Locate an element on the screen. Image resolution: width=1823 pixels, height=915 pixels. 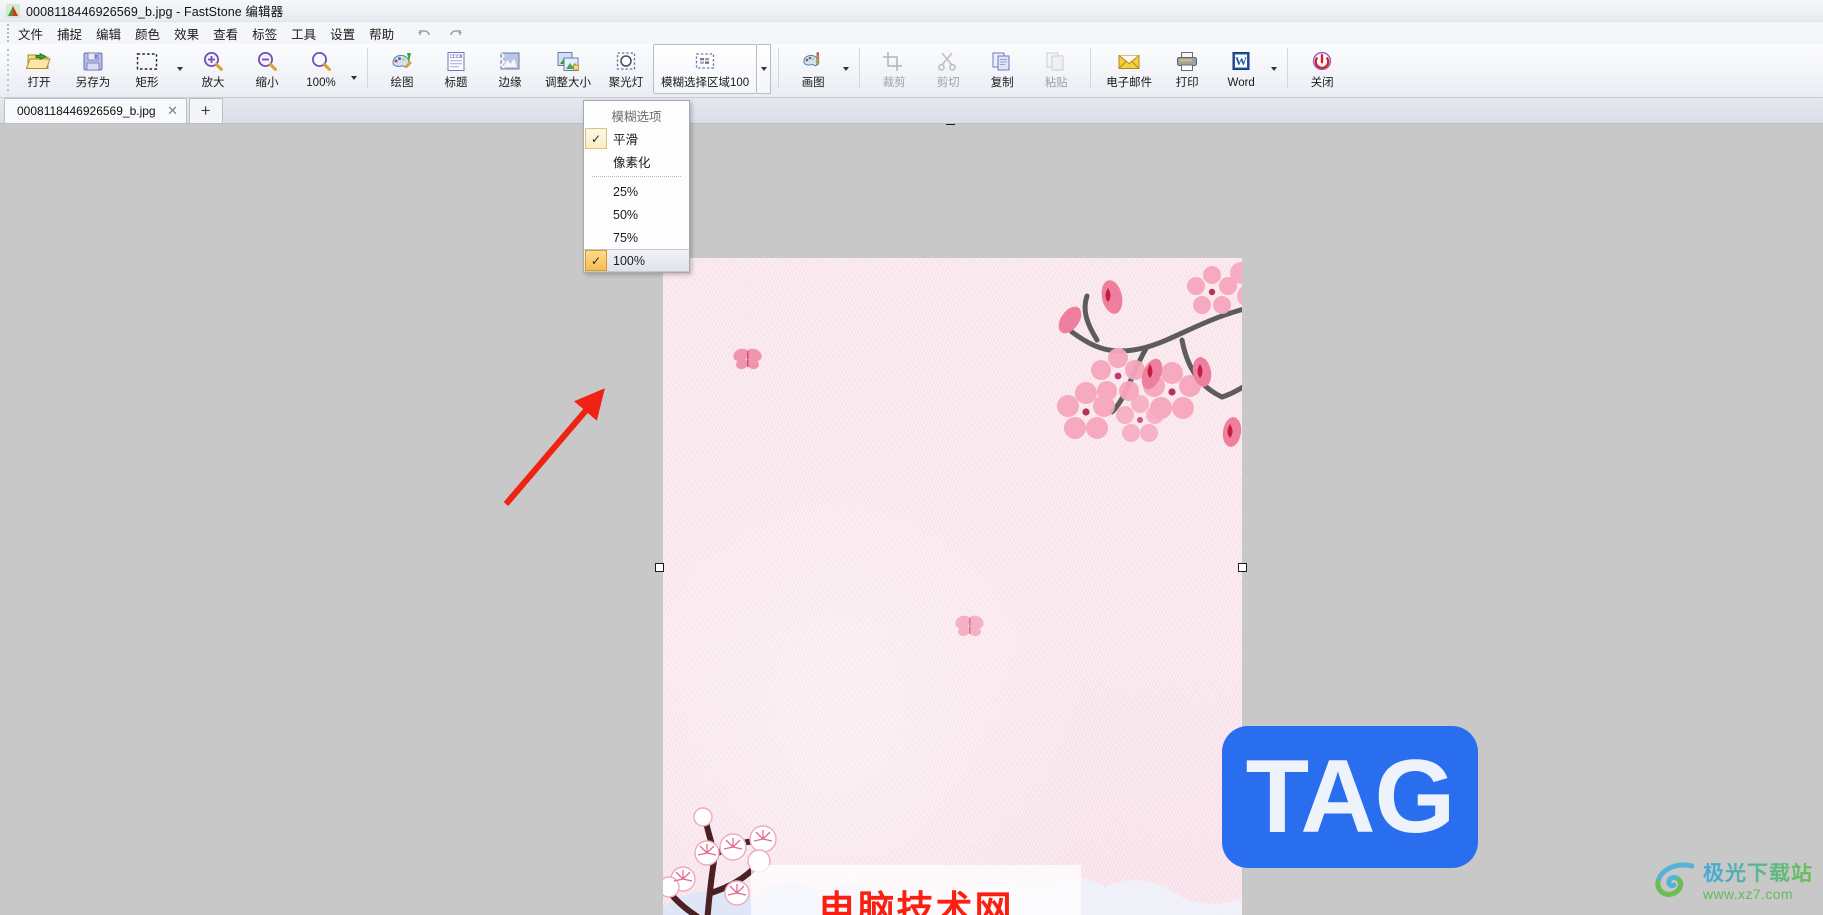
printer-icon is located at coordinates (1187, 62).